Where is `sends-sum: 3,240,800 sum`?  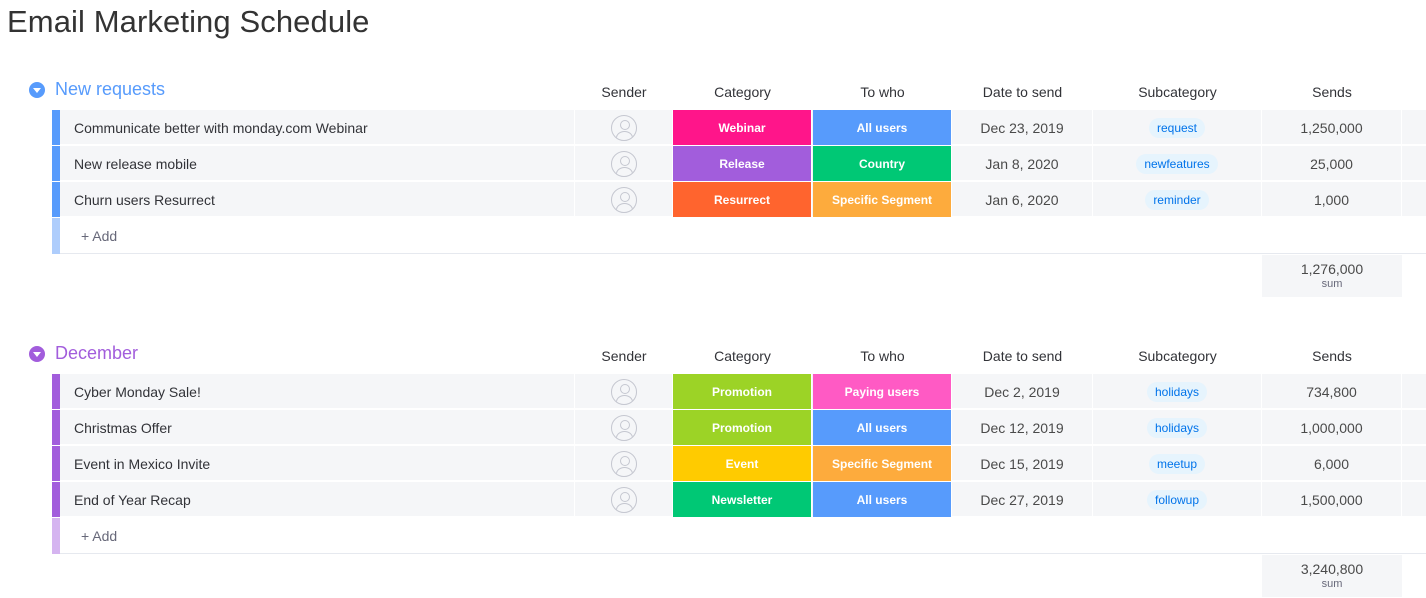 sends-sum: 3,240,800 sum is located at coordinates (1332, 576).